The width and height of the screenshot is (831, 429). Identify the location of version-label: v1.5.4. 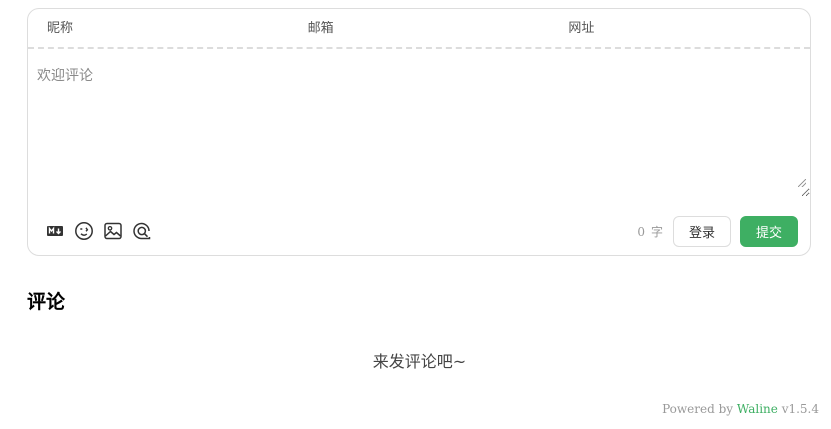
(800, 409).